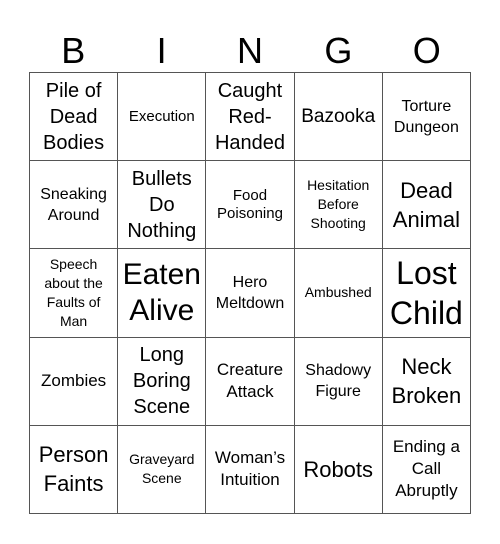 The image size is (500, 544). I want to click on bingo-cell: Graveyard Scene, so click(162, 469).